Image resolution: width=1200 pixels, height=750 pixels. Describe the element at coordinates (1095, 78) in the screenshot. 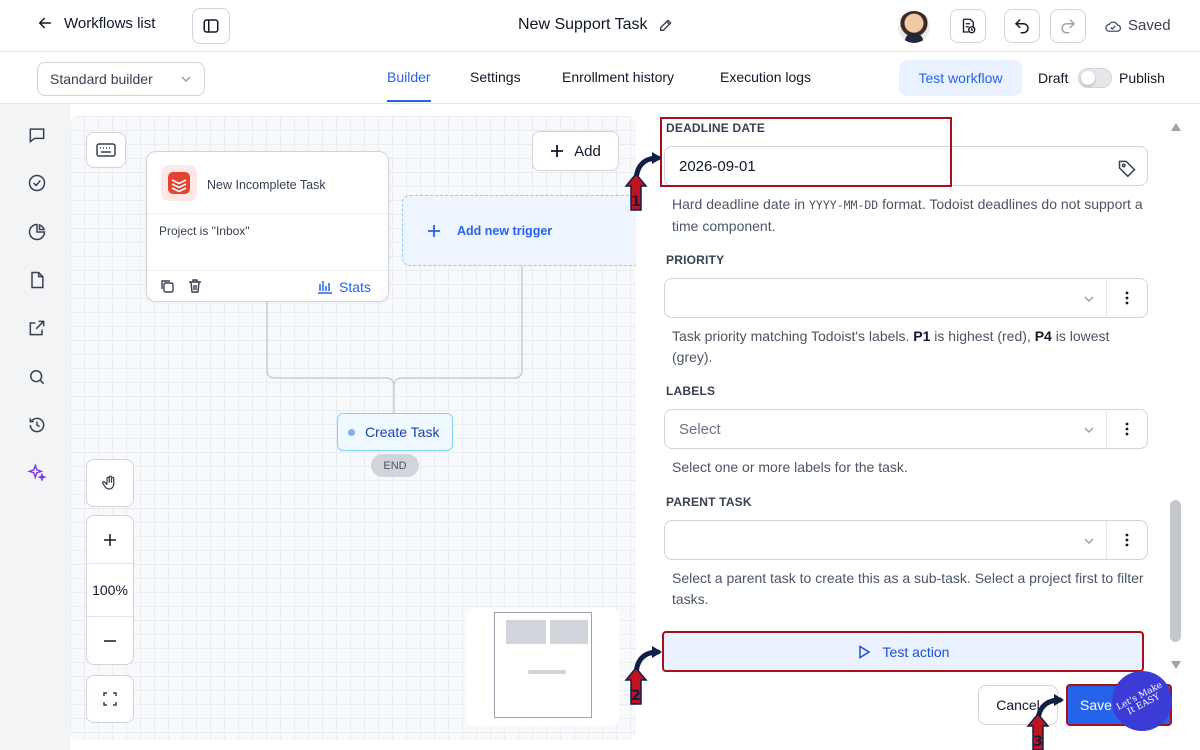

I see `publish-toggle` at that location.